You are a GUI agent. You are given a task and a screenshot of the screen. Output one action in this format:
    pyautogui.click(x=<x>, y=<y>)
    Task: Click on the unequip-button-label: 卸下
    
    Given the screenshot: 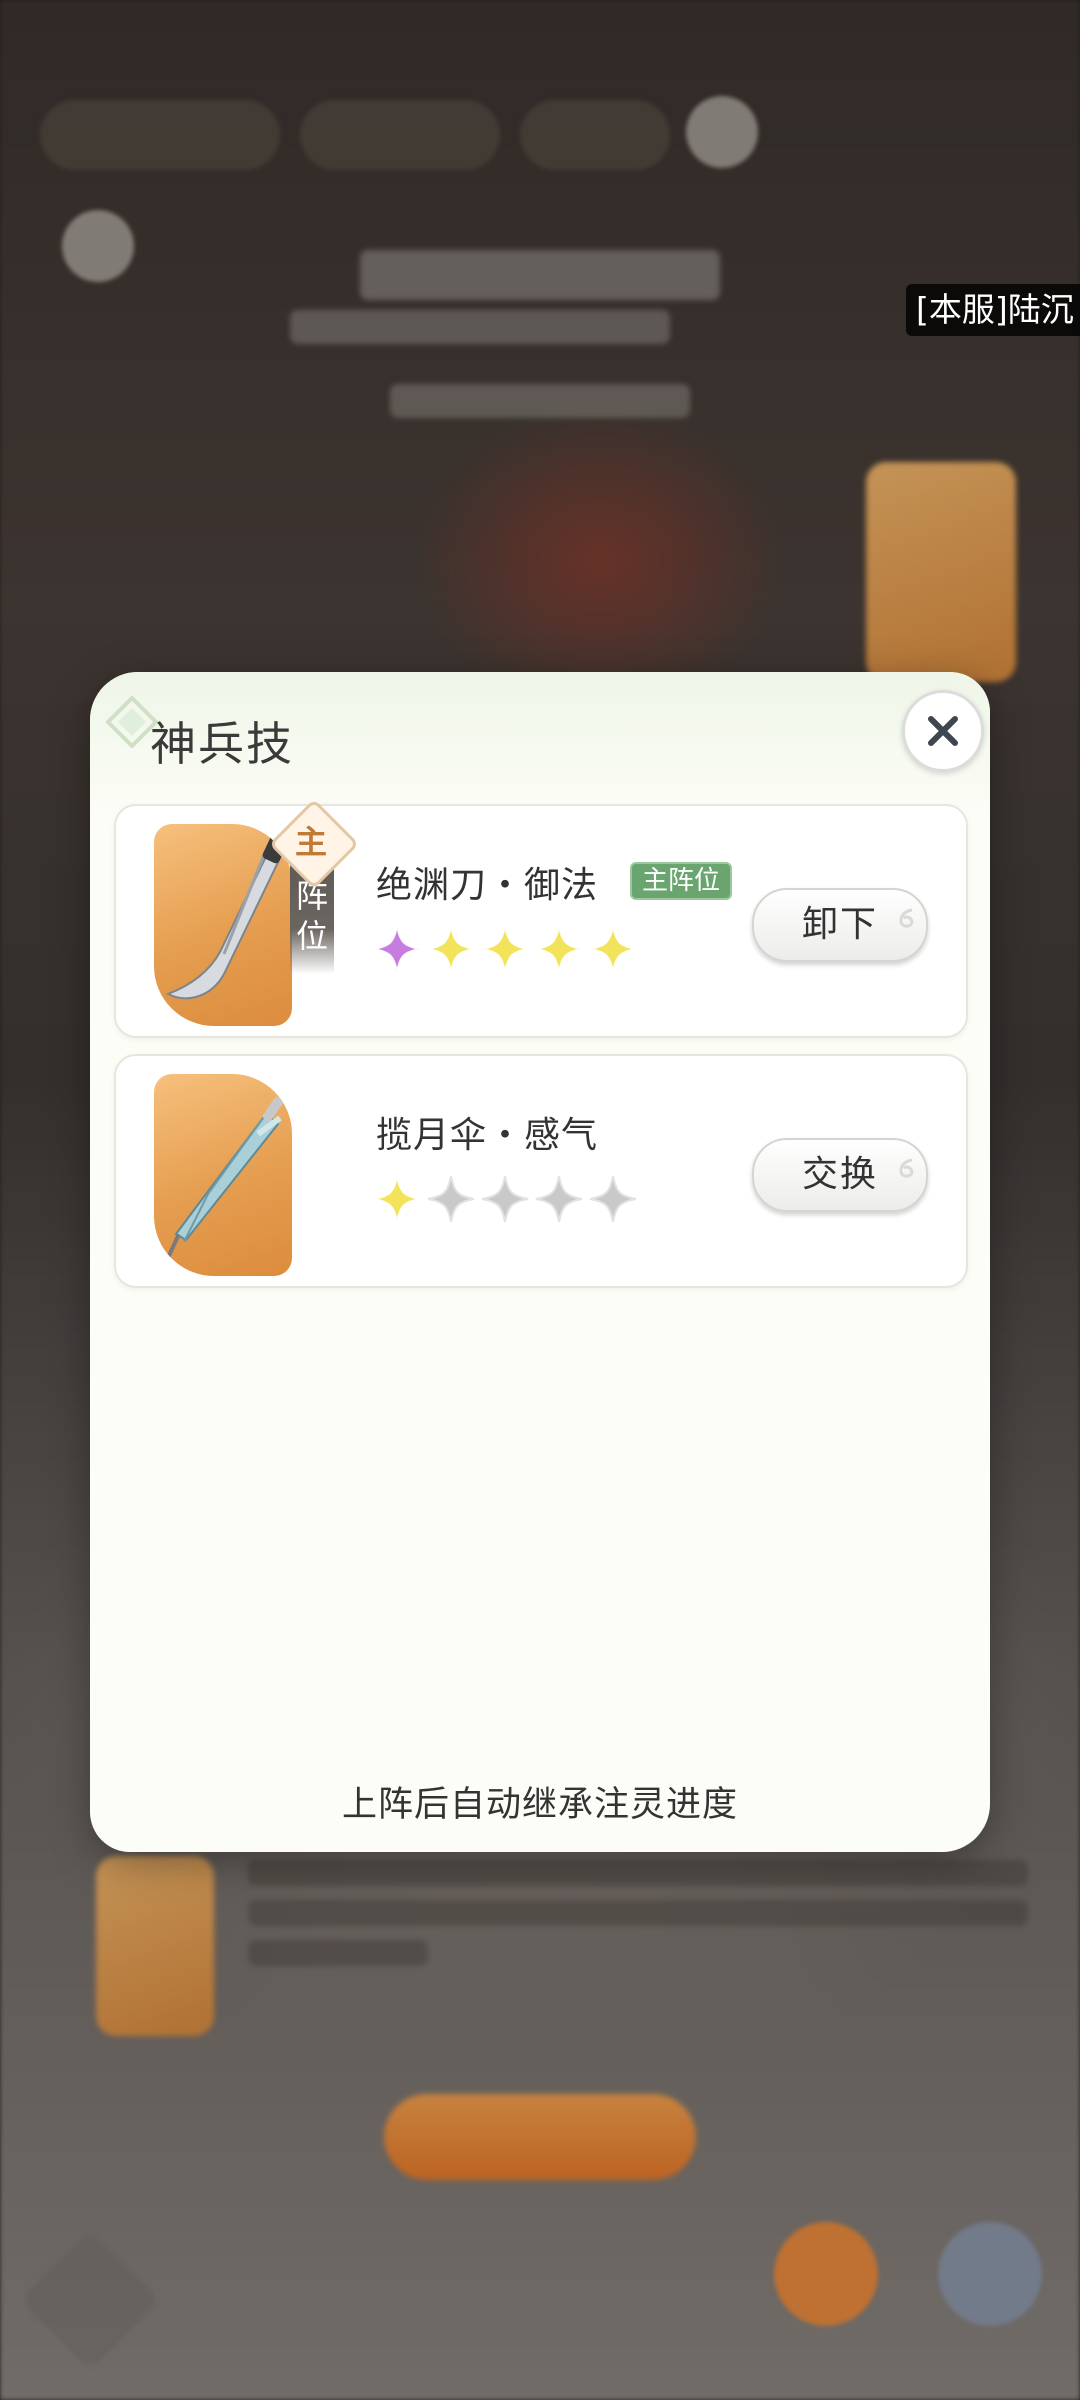 What is the action you would take?
    pyautogui.click(x=839, y=924)
    